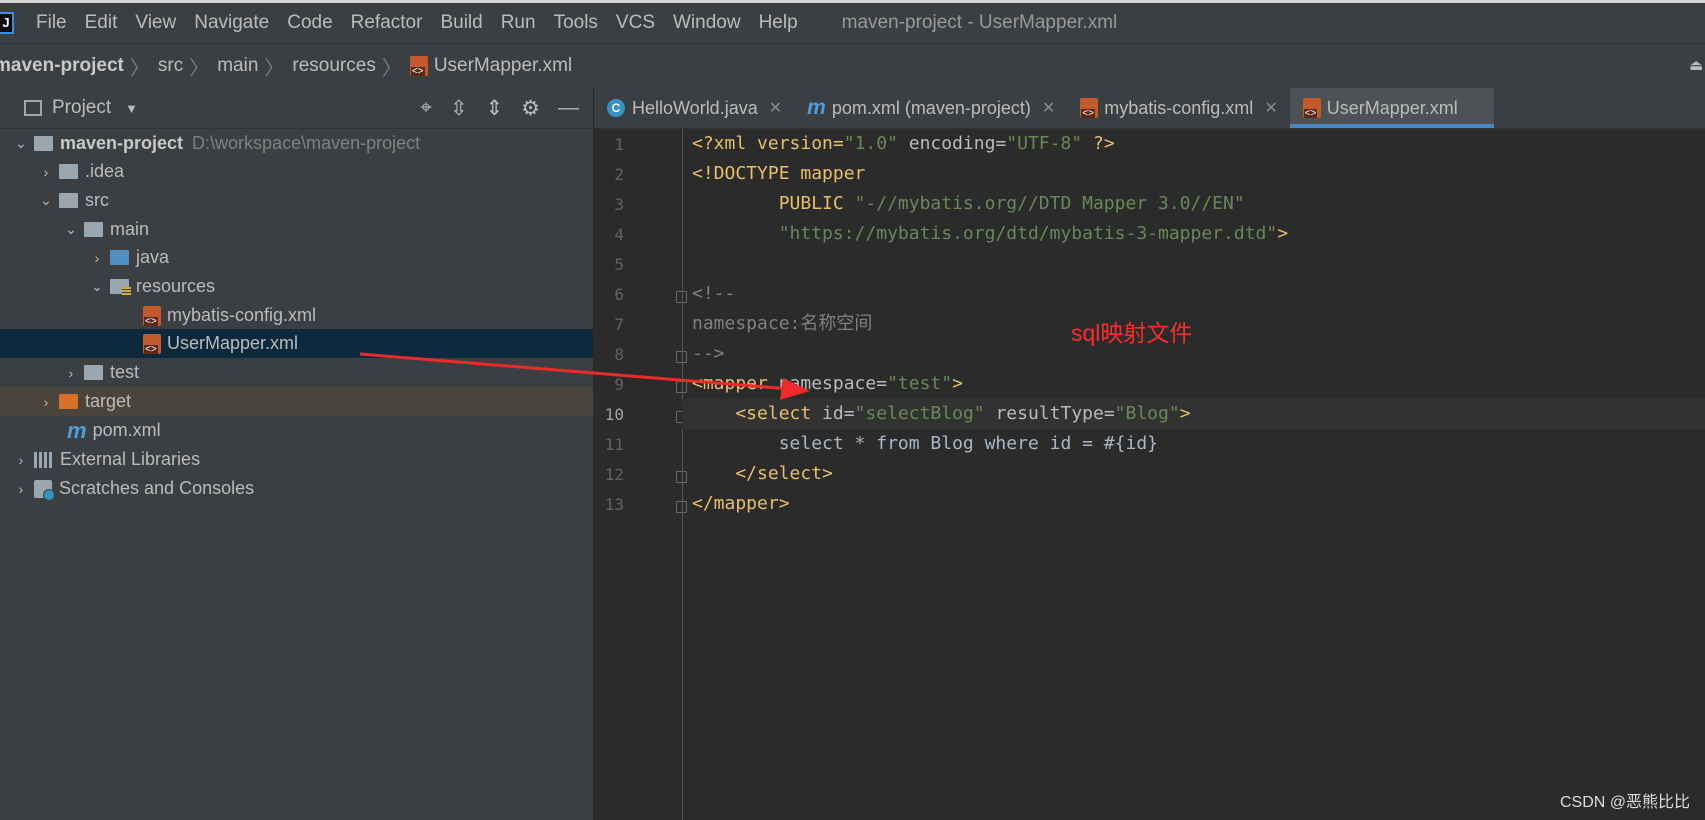 This screenshot has height=820, width=1705. What do you see at coordinates (730, 383) in the screenshot?
I see `xml-tag: <mapper` at bounding box center [730, 383].